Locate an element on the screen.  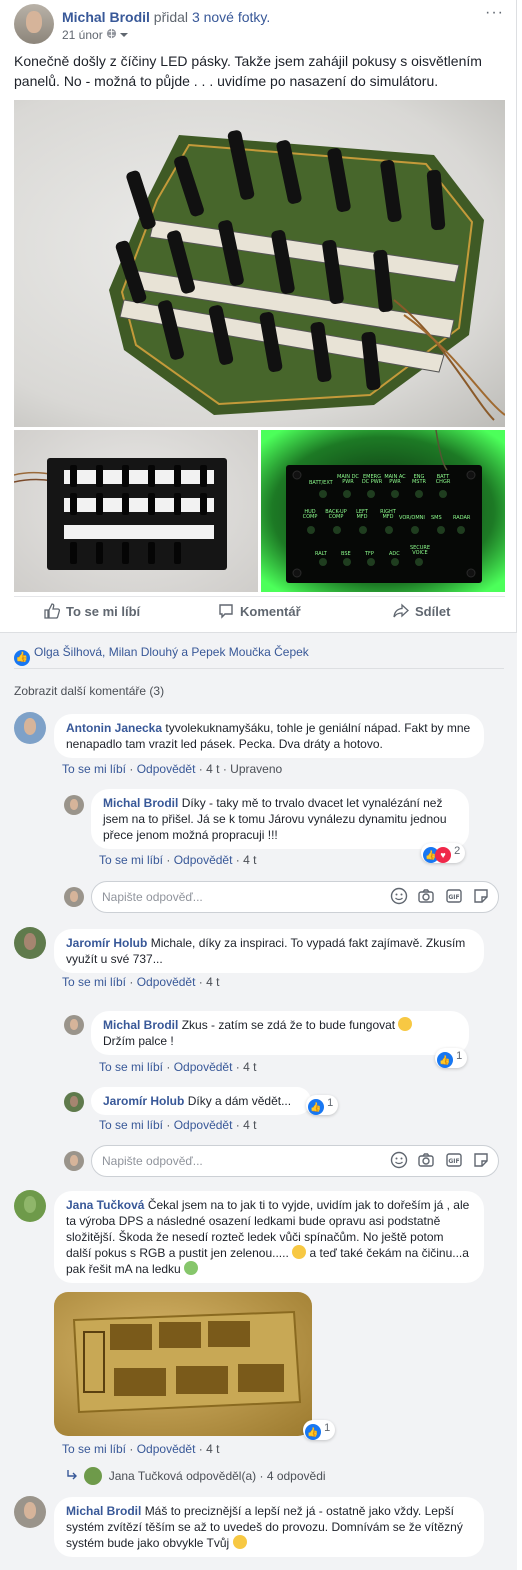
dps-photo is located at coordinates (187, 1362).